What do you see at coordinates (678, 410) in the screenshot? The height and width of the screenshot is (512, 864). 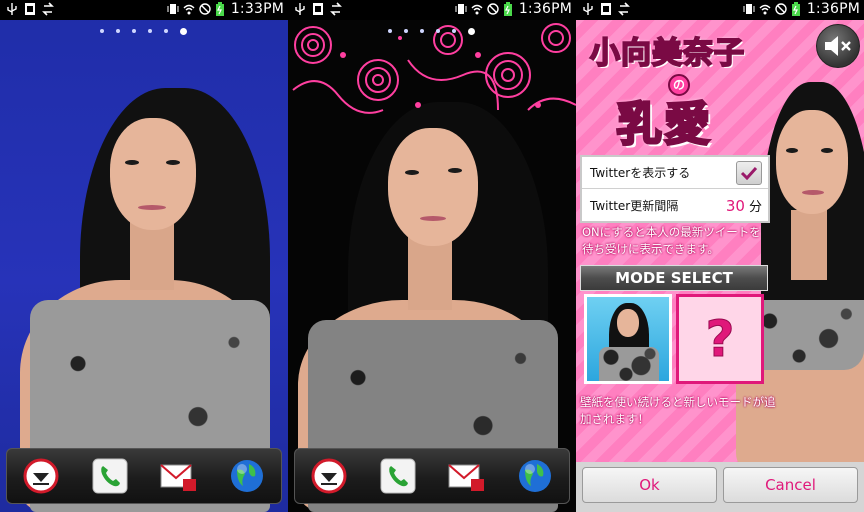 I see `mode-note: 壁紙を使い続けると新しいモードが追加されます！` at bounding box center [678, 410].